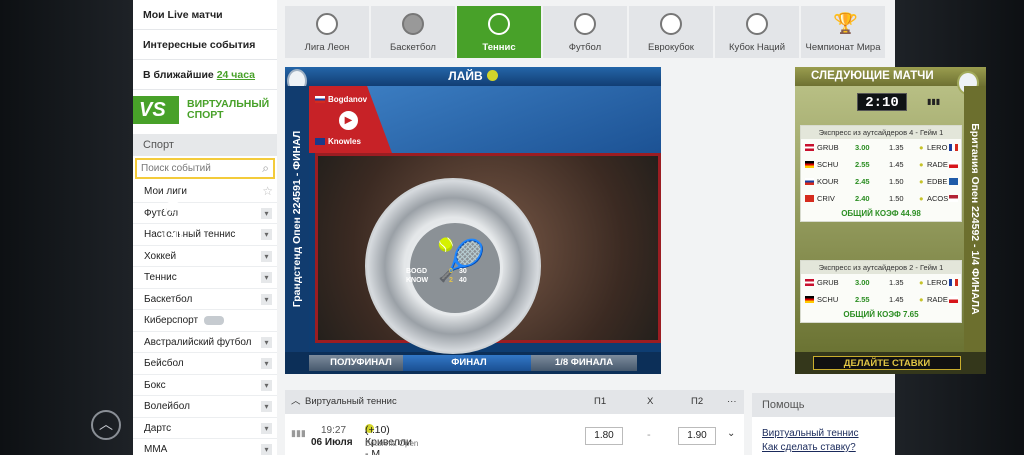 The image size is (1024, 455). Describe the element at coordinates (106, 425) in the screenshot. I see `scroll-top-button: ︿` at that location.